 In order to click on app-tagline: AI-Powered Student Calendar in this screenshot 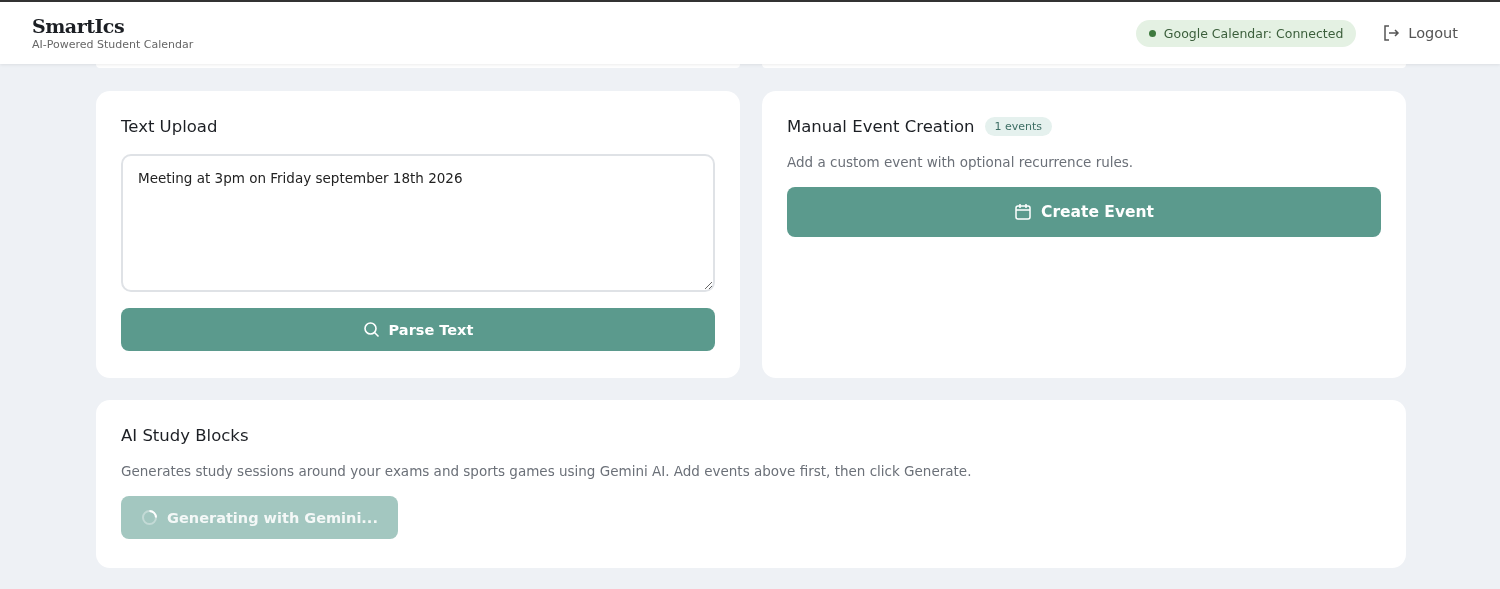, I will do `click(113, 44)`.